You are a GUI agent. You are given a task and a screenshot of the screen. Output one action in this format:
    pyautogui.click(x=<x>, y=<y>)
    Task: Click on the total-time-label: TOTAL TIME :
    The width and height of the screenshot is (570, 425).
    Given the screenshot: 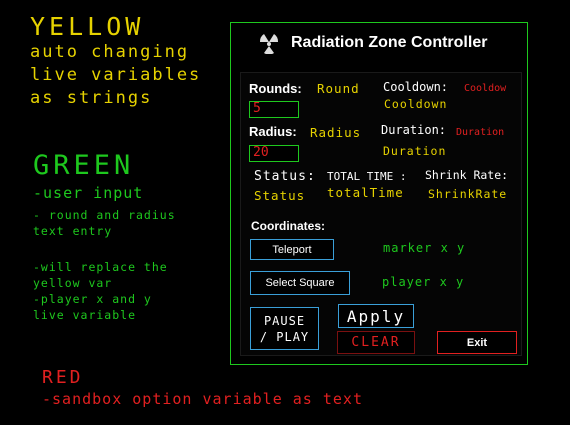 What is the action you would take?
    pyautogui.click(x=367, y=176)
    